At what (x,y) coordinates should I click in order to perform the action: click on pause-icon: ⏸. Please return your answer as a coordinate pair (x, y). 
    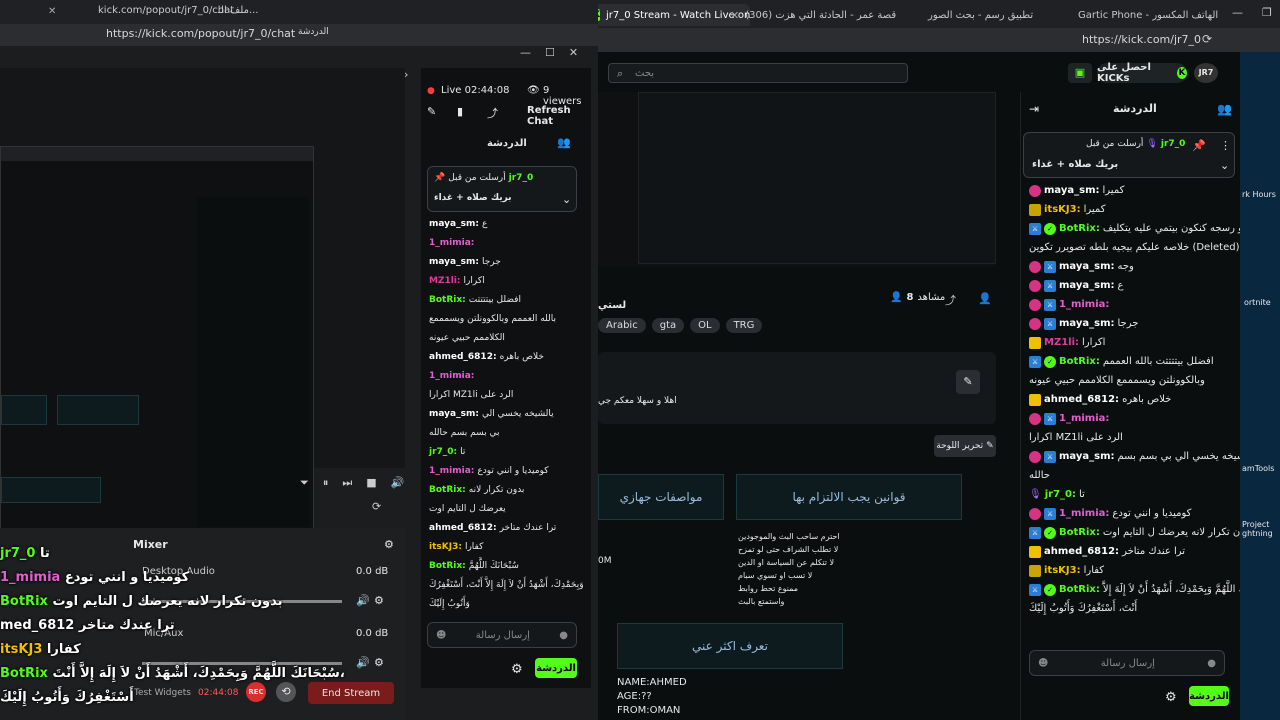
    Looking at the image, I should click on (326, 483).